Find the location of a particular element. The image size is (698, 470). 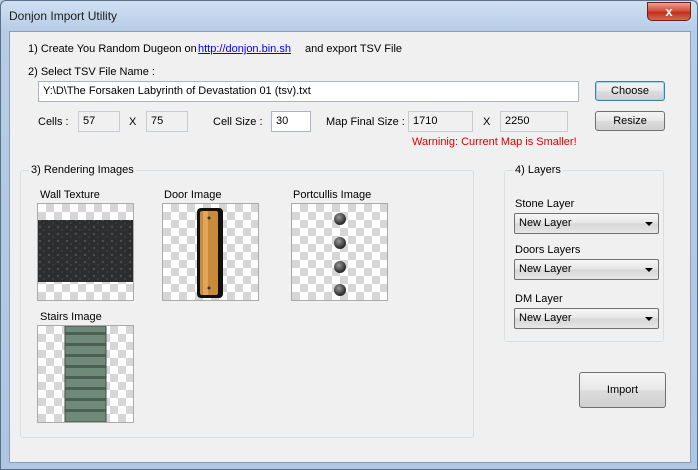

map-final-size-label: Map Final Size : is located at coordinates (365, 122).